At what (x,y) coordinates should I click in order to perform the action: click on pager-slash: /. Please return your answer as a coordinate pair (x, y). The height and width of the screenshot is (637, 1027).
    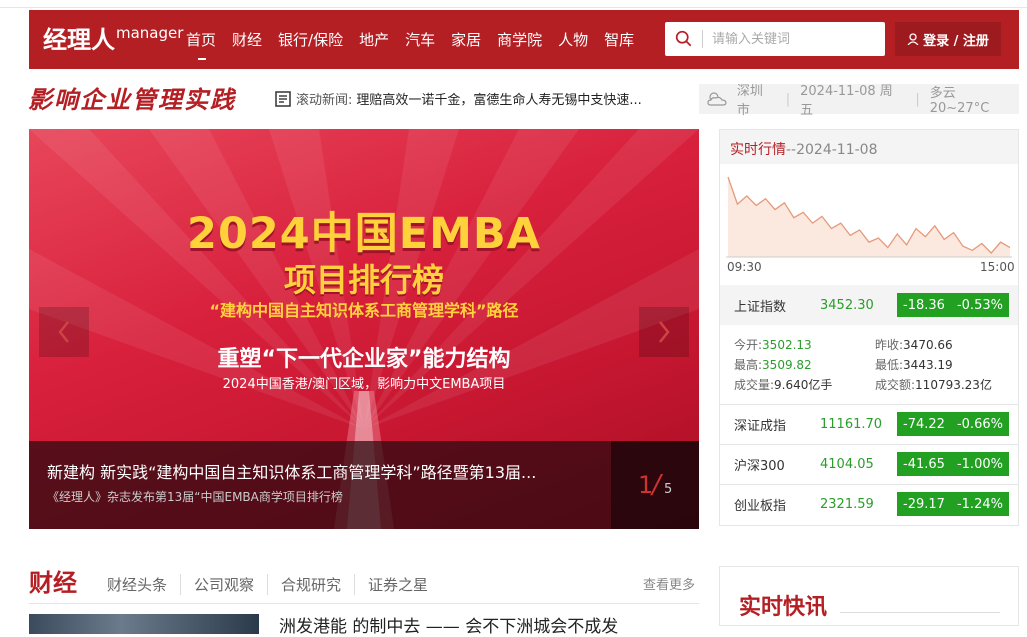
    Looking at the image, I should click on (656, 485).